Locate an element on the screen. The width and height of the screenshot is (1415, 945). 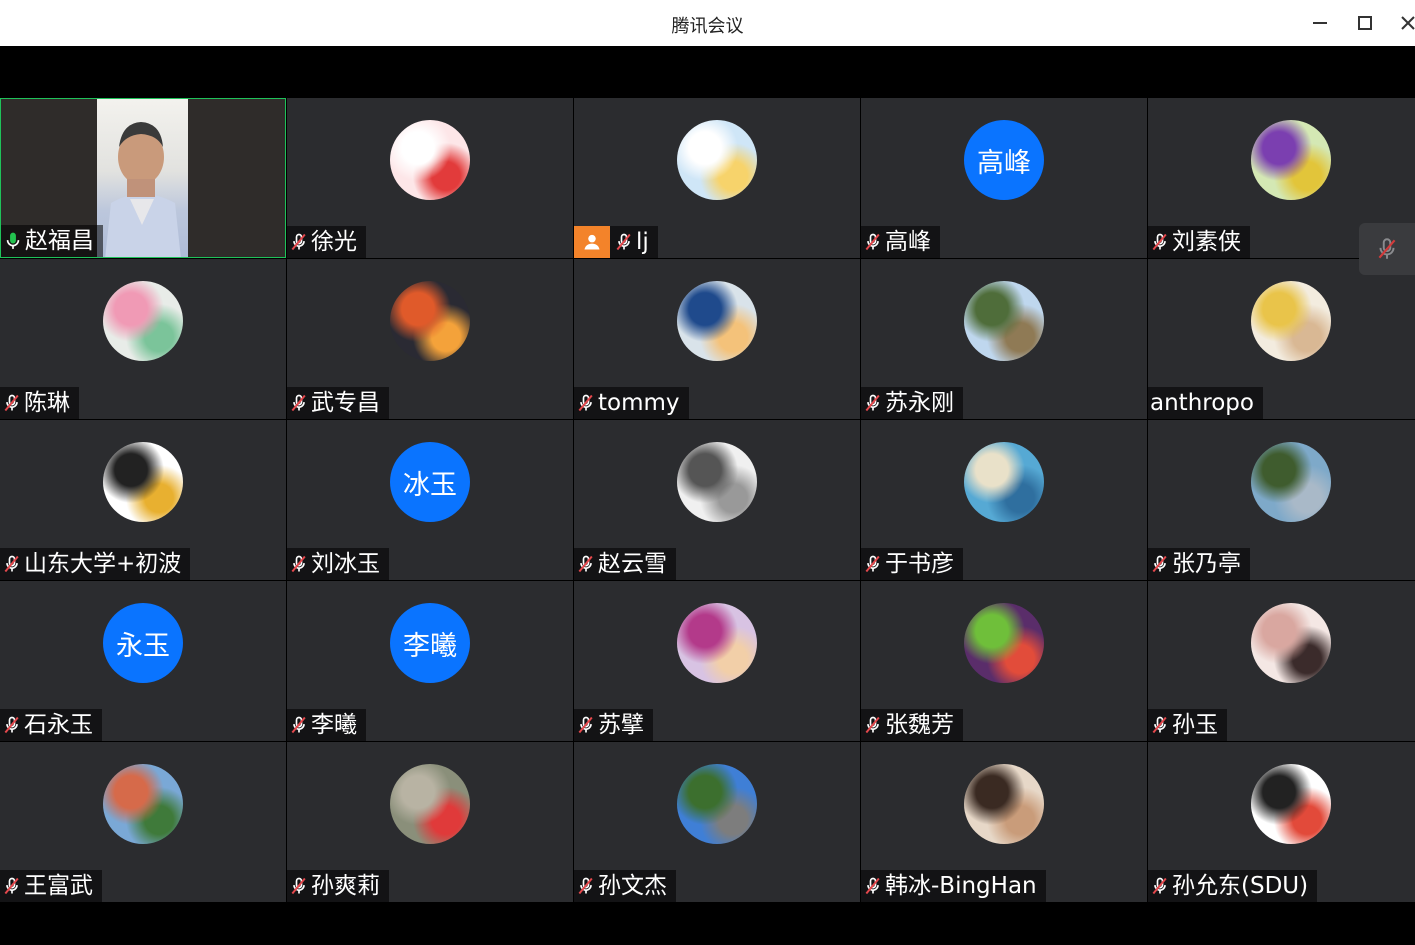
participant-name: 刘冰玉 is located at coordinates (345, 564).